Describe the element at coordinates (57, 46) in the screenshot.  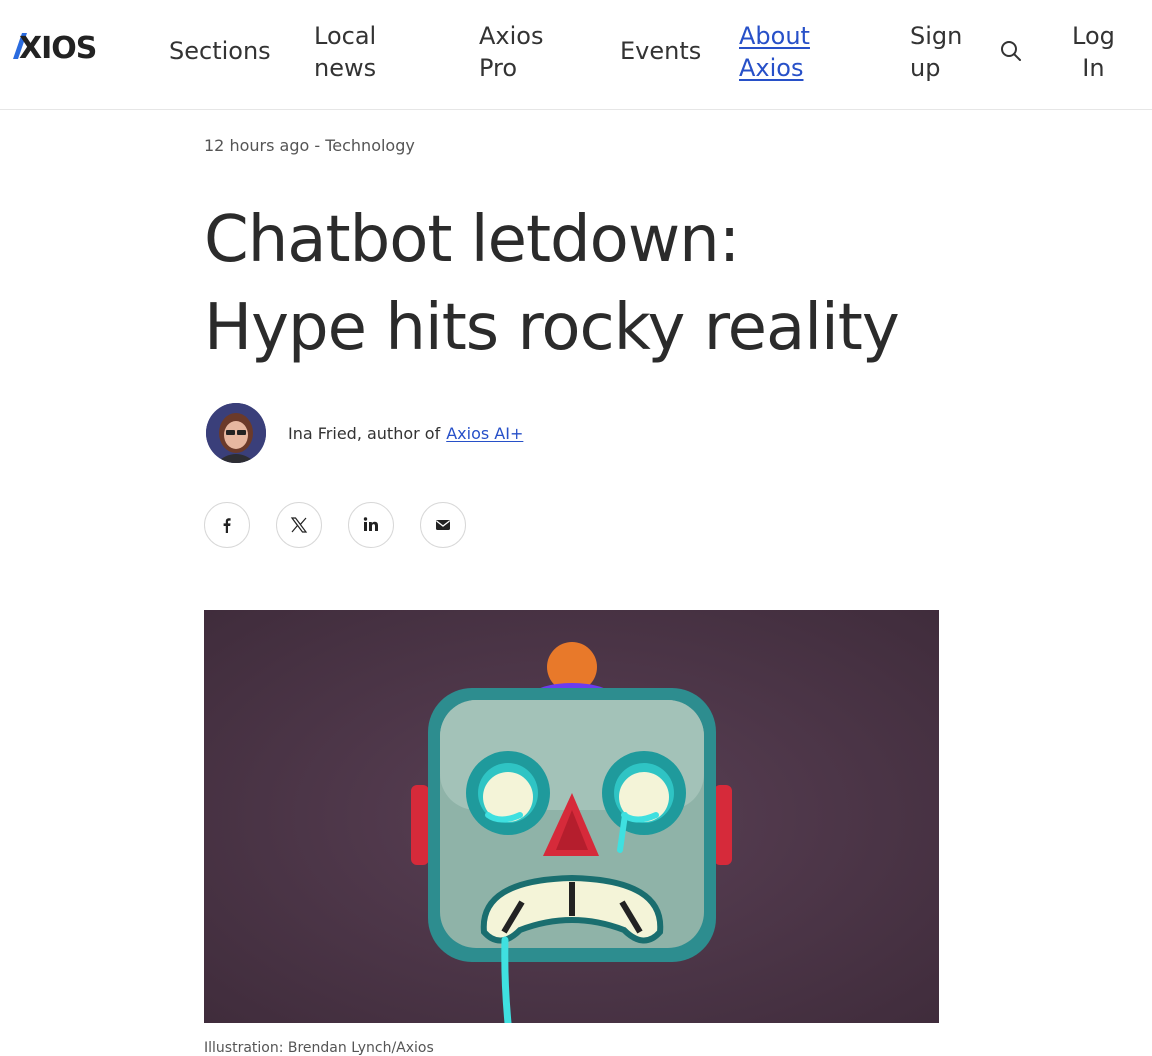
I see `svg-text: XIOS` at that location.